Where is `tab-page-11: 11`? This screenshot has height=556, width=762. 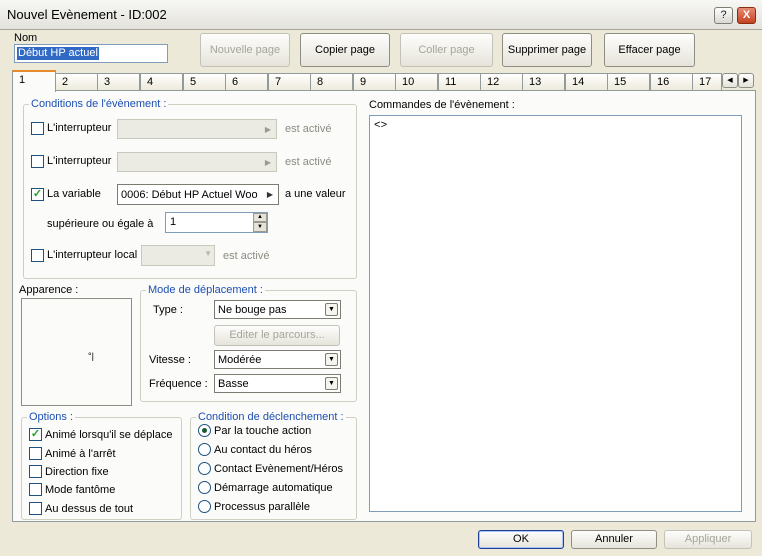
tab-page-11: 11 is located at coordinates (459, 82).